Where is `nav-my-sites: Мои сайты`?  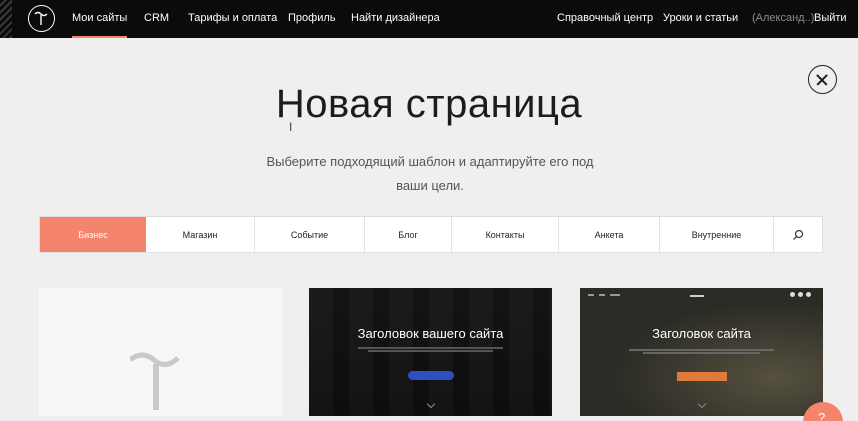
nav-my-sites: Мои сайты is located at coordinates (100, 25).